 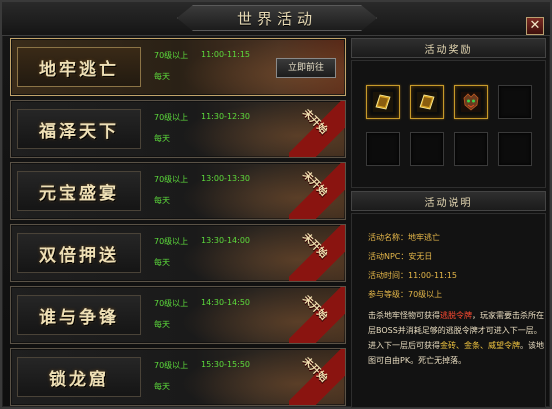 I want to click on event-time: 14:30-14:50, so click(x=225, y=302).